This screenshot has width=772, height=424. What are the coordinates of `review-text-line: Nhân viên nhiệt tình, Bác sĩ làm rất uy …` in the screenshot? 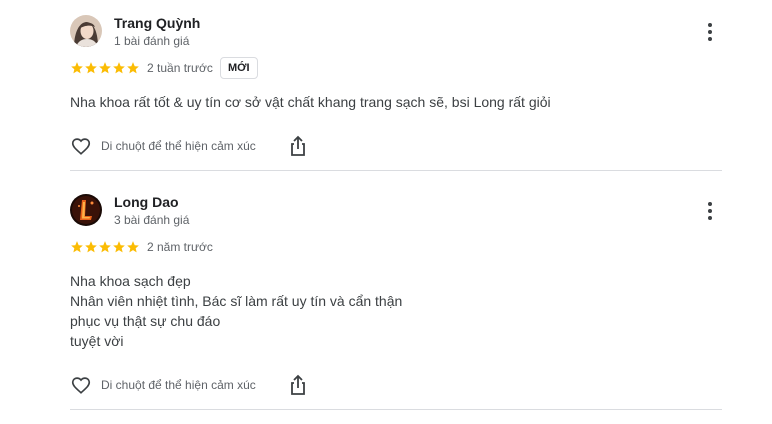 It's located at (236, 301).